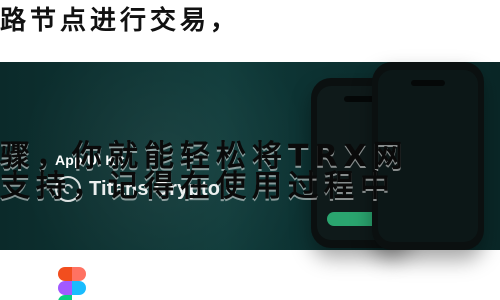 This screenshot has width=500, height=300. What do you see at coordinates (198, 186) in the screenshot?
I see `overlay-text-middle-2: 支持，记得在使用过程中` at bounding box center [198, 186].